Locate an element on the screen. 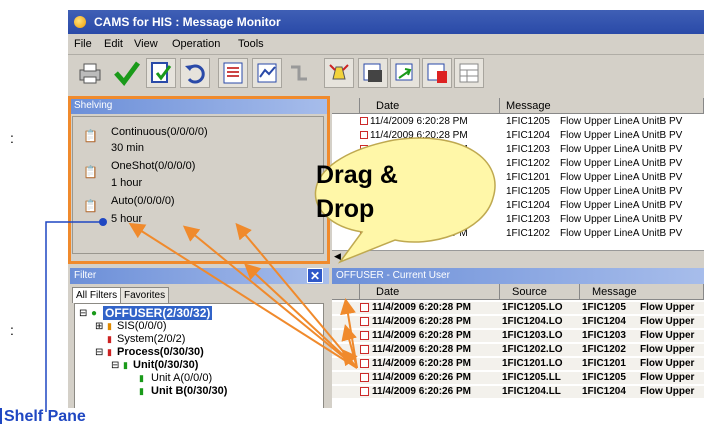  callout-line: Drag & is located at coordinates (357, 175).